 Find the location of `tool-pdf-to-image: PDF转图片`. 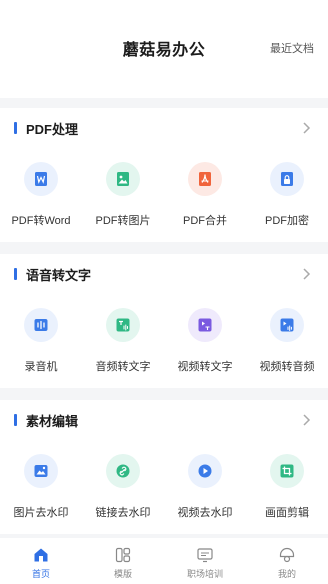

tool-pdf-to-image: PDF转图片 is located at coordinates (123, 197).